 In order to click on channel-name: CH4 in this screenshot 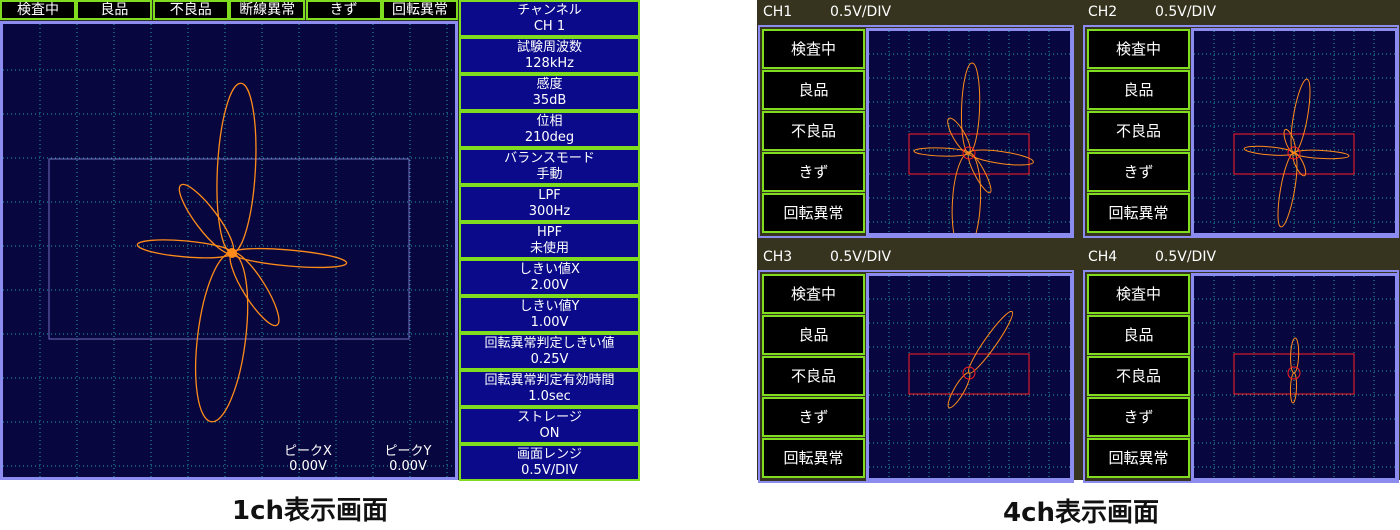, I will do `click(1103, 257)`.